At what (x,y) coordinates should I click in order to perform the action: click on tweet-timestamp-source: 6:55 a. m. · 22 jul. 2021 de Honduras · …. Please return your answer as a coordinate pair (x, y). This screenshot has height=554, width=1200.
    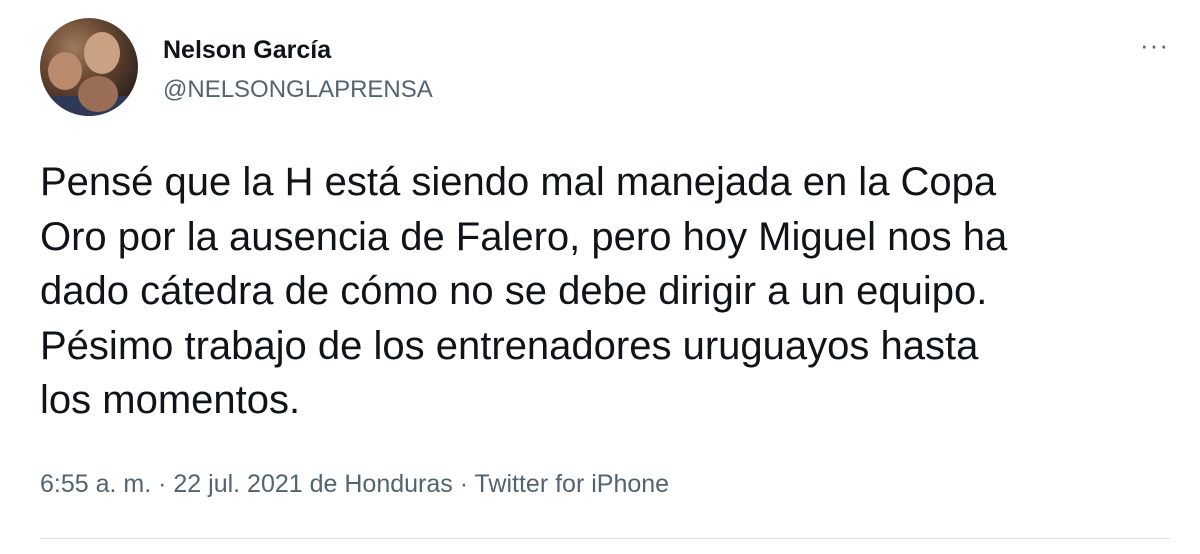
    Looking at the image, I should click on (354, 484).